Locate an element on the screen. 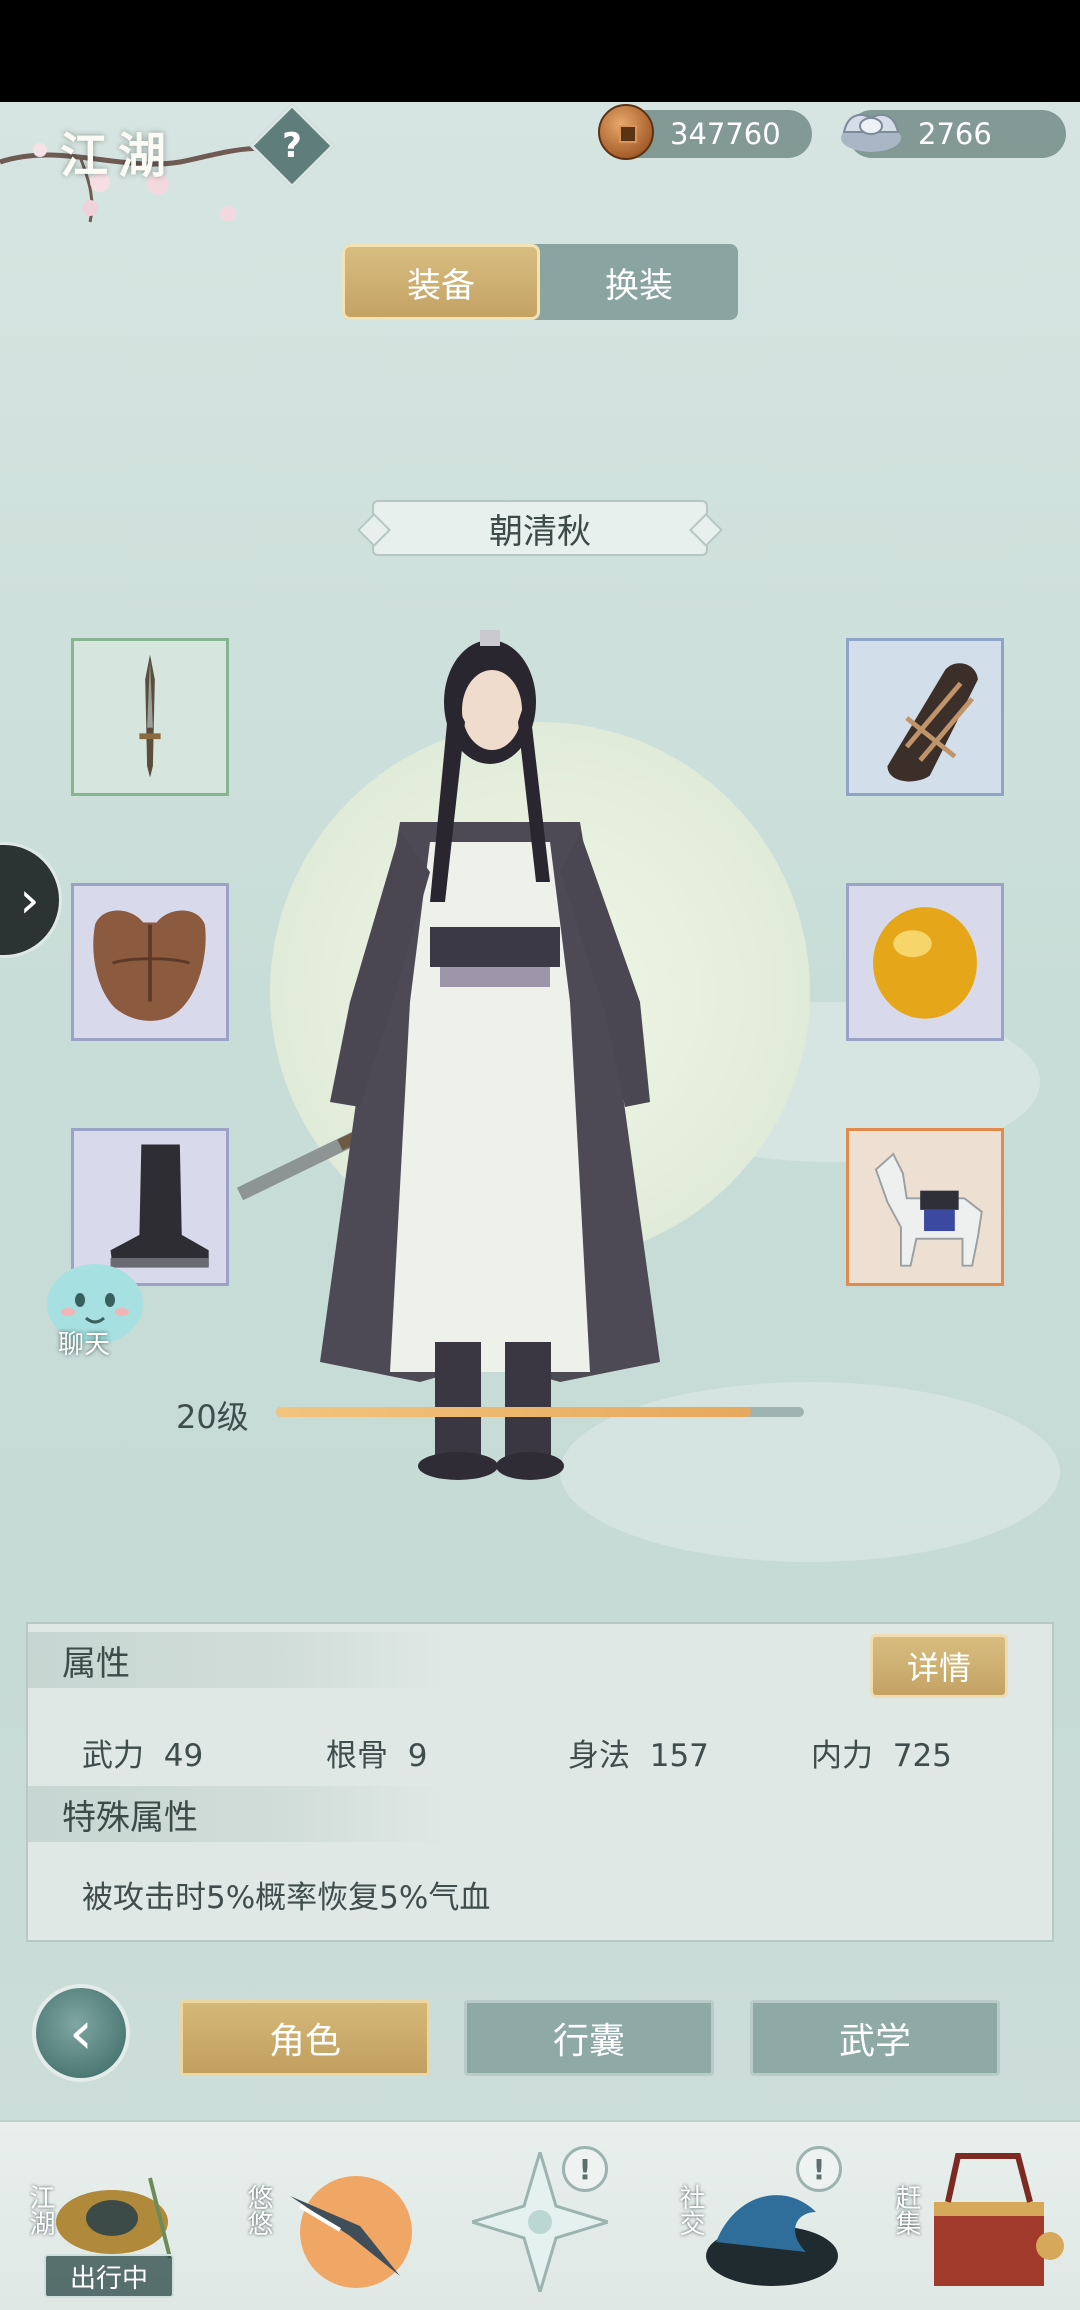  straw-hat-icon is located at coordinates (114, 2218).